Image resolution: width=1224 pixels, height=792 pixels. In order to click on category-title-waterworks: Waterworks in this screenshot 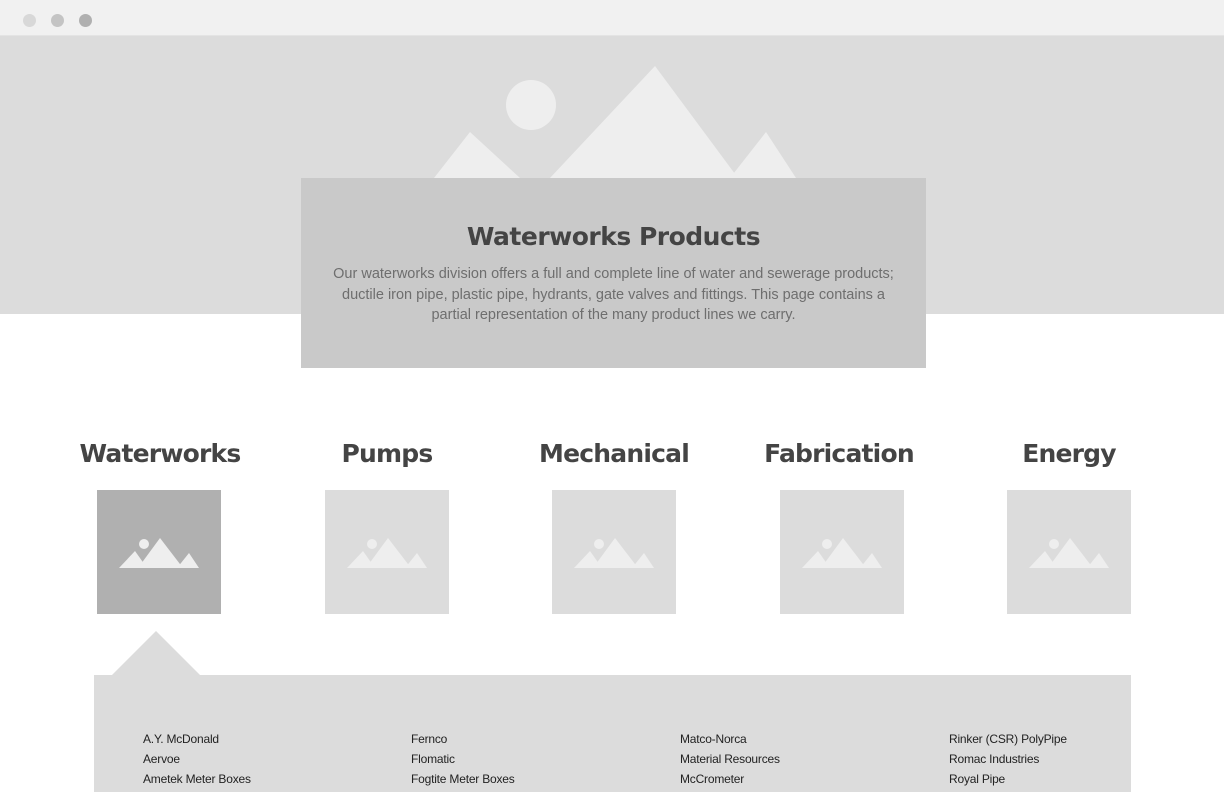, I will do `click(160, 454)`.